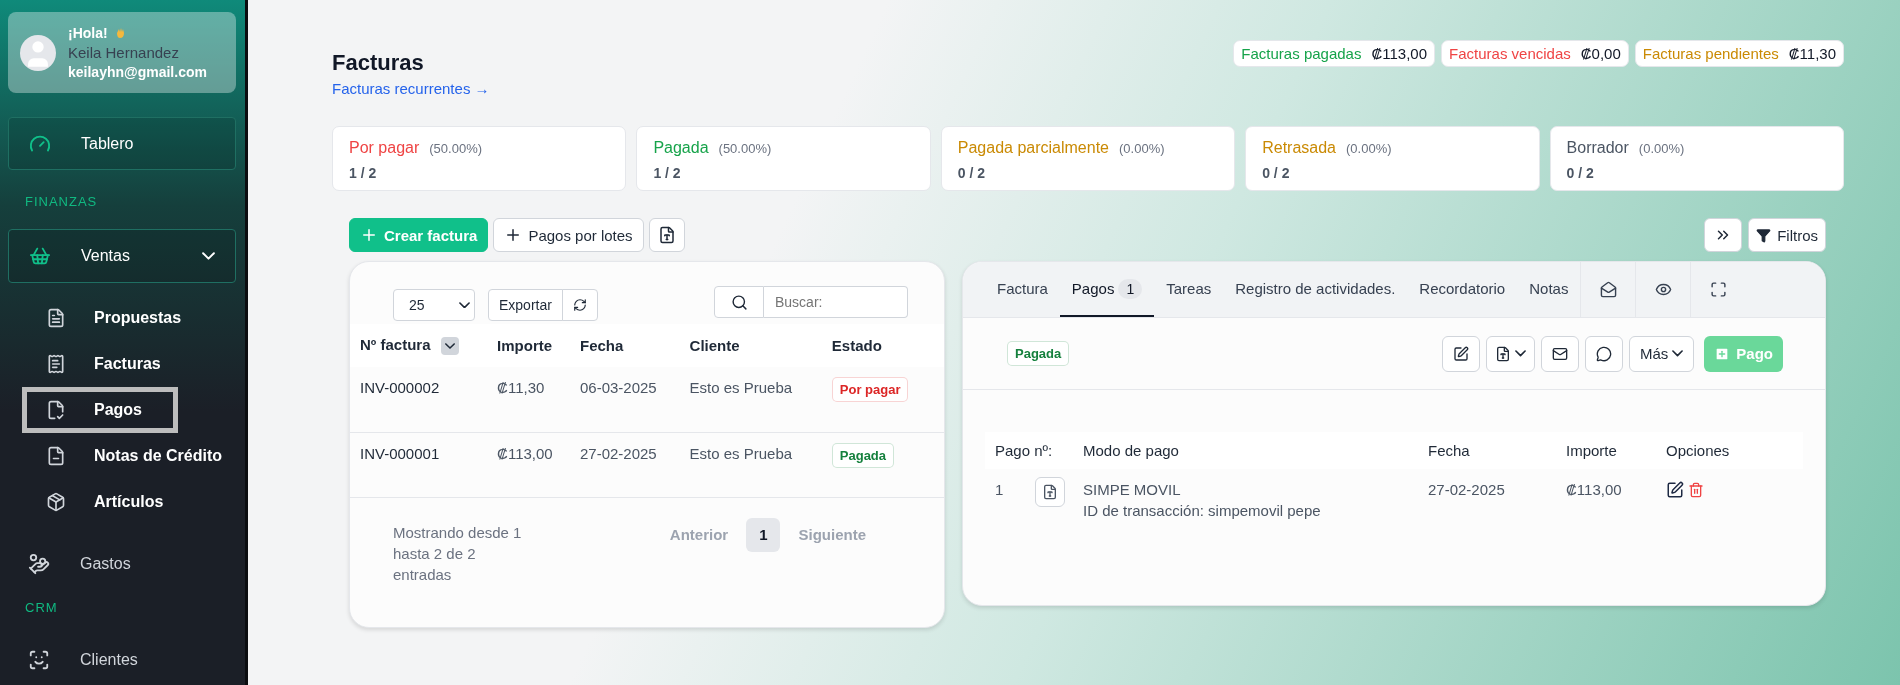 The image size is (1900, 685). Describe the element at coordinates (1010, 494) in the screenshot. I see `table-cell: 1` at that location.